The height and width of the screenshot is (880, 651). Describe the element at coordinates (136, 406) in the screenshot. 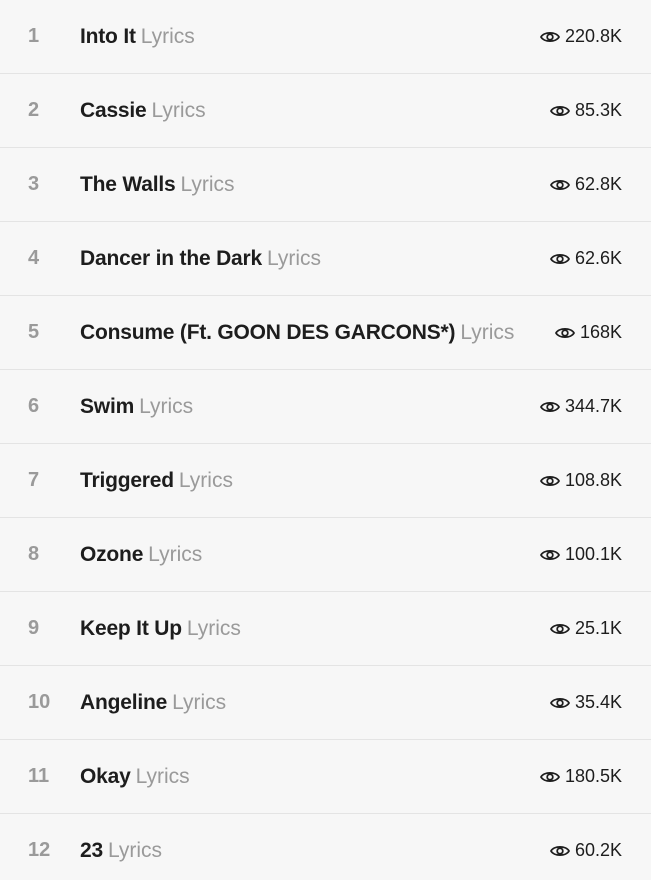

I see `track-title-link: Swim Lyrics` at that location.